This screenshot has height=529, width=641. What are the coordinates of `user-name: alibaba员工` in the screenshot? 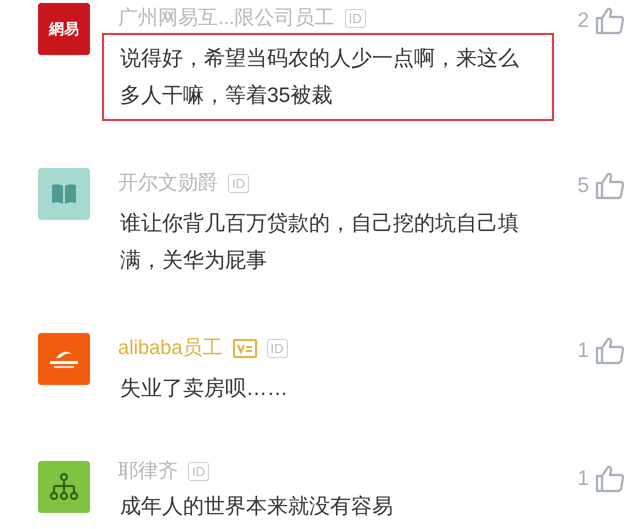 It's located at (170, 348).